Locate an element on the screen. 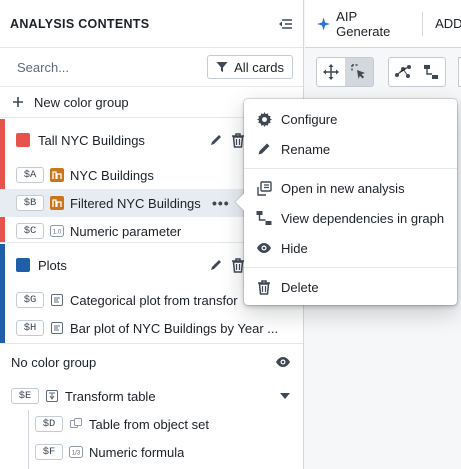 This screenshot has height=469, width=461. move-icon is located at coordinates (331, 72).